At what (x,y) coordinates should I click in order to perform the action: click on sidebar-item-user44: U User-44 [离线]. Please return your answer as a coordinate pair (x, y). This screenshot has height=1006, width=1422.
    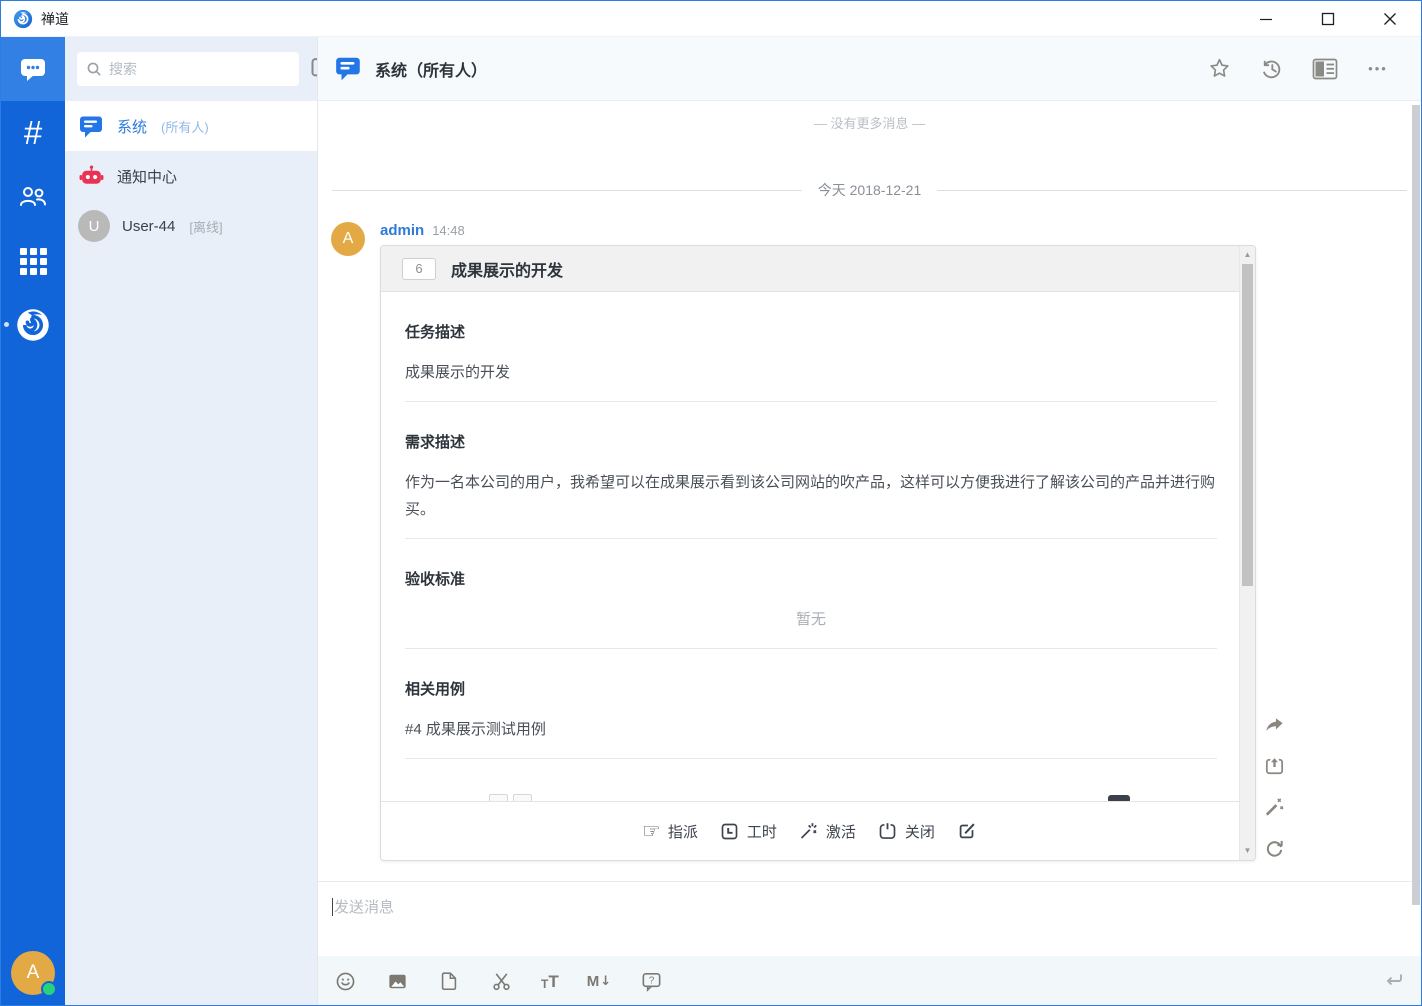
    Looking at the image, I should click on (191, 226).